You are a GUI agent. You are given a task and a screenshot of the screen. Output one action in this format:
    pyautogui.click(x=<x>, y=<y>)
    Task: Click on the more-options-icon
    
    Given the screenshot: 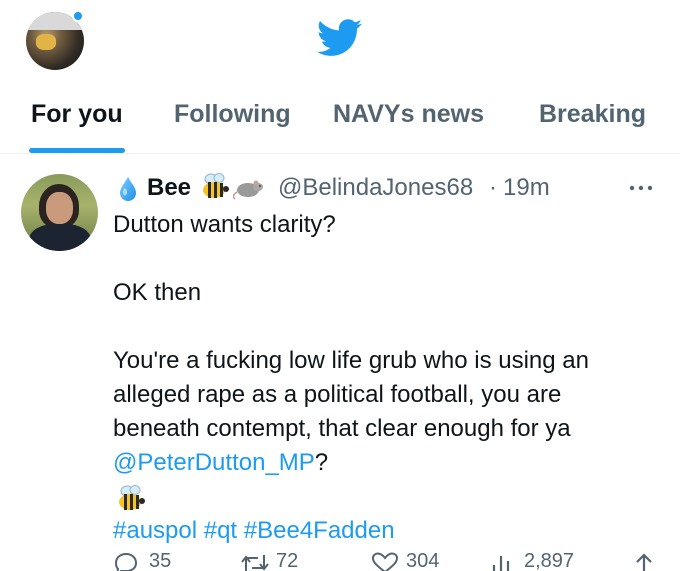 What is the action you would take?
    pyautogui.click(x=641, y=188)
    